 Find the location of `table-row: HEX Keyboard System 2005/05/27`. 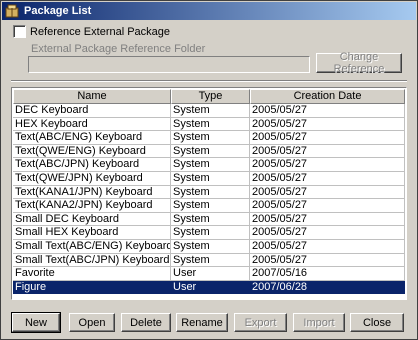

table-row: HEX Keyboard System 2005/05/27 is located at coordinates (209, 124).